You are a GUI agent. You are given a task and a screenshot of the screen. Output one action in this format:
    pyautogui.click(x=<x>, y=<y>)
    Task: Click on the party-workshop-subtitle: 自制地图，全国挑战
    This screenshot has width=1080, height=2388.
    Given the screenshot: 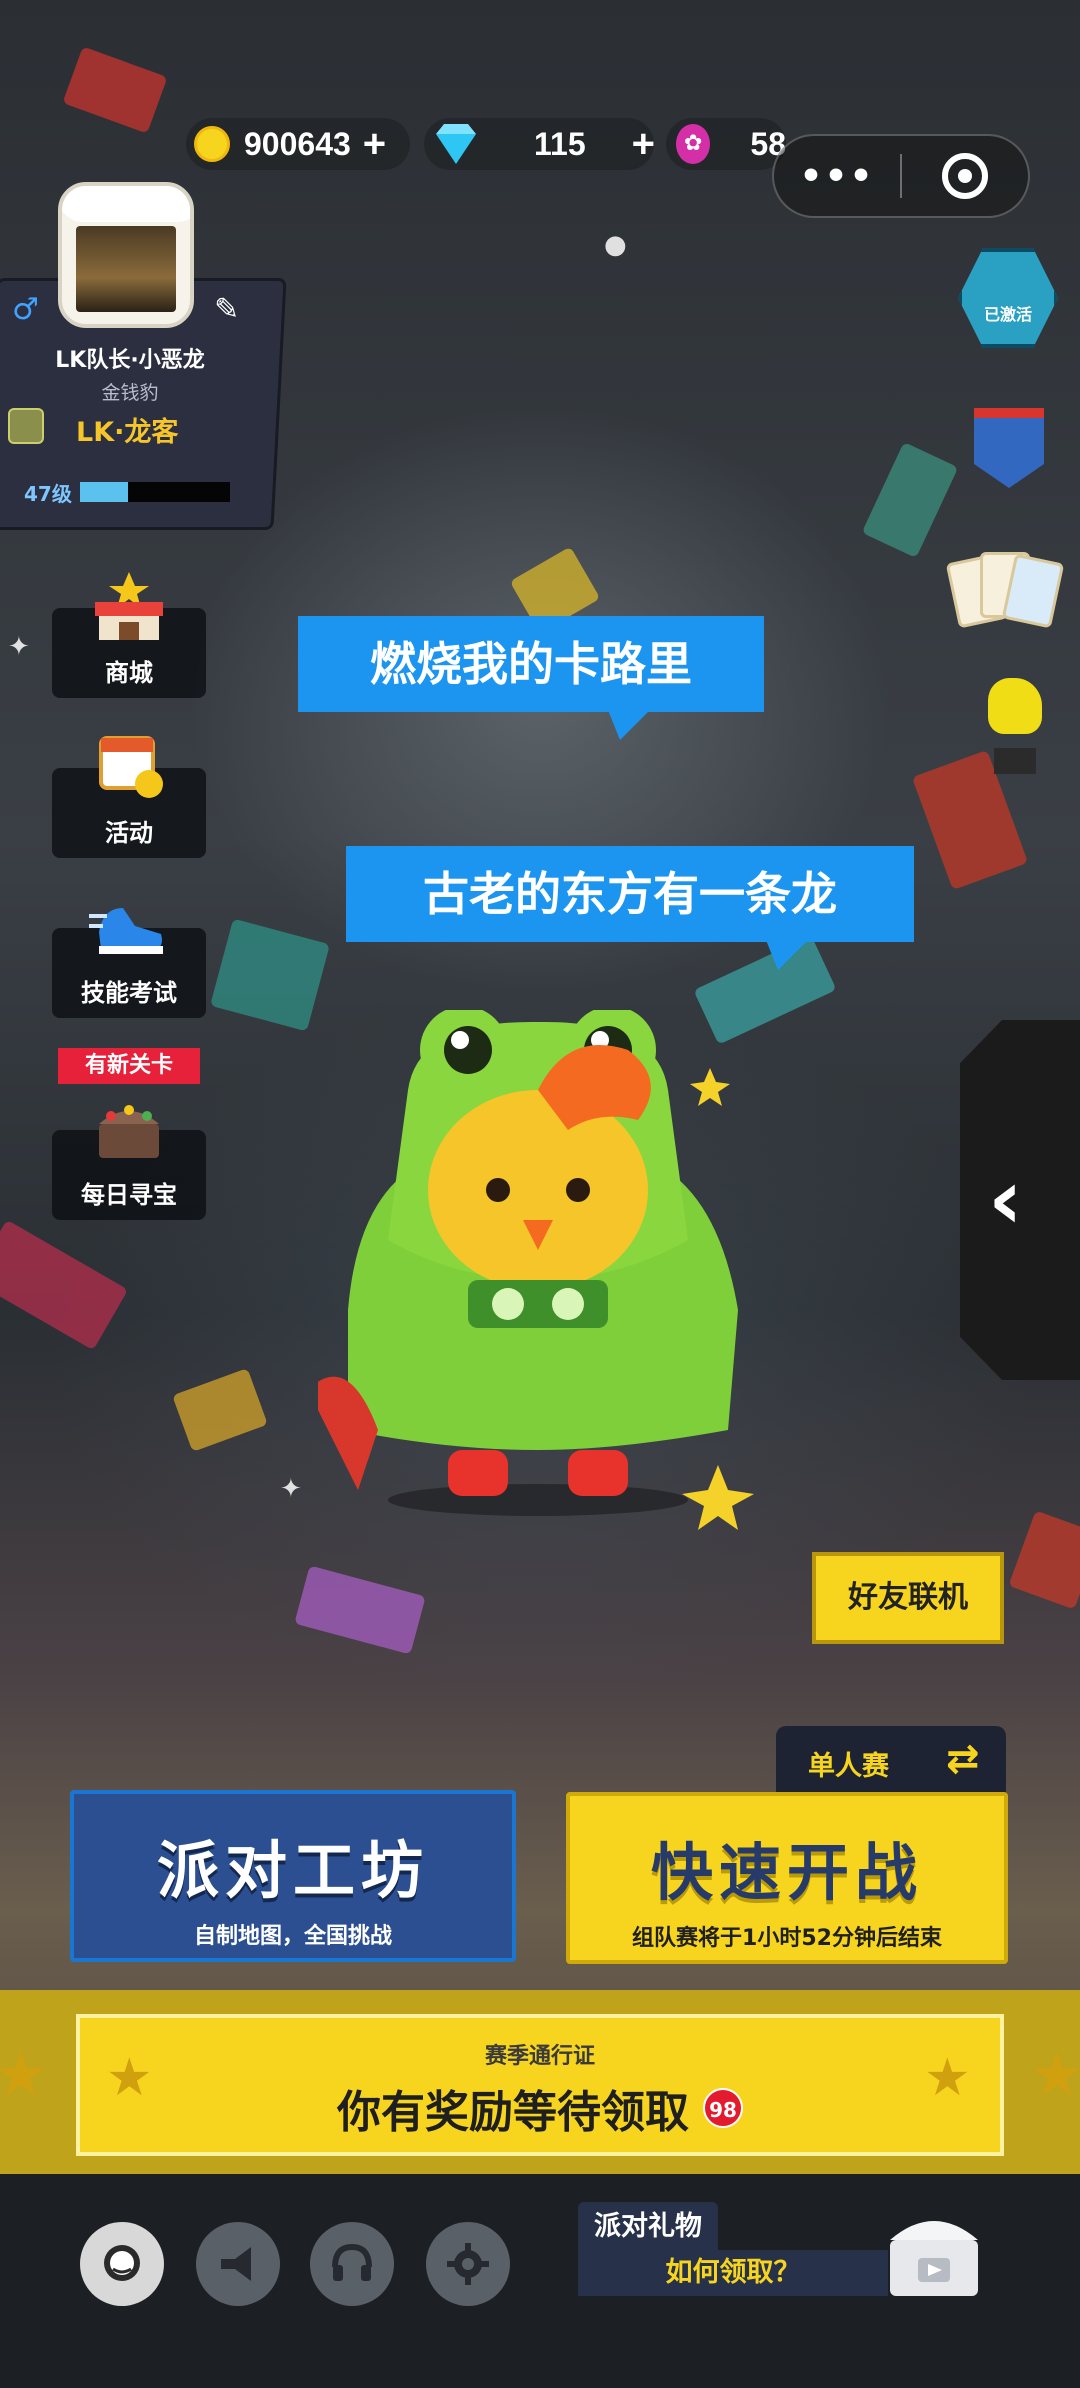 What is the action you would take?
    pyautogui.click(x=292, y=1936)
    